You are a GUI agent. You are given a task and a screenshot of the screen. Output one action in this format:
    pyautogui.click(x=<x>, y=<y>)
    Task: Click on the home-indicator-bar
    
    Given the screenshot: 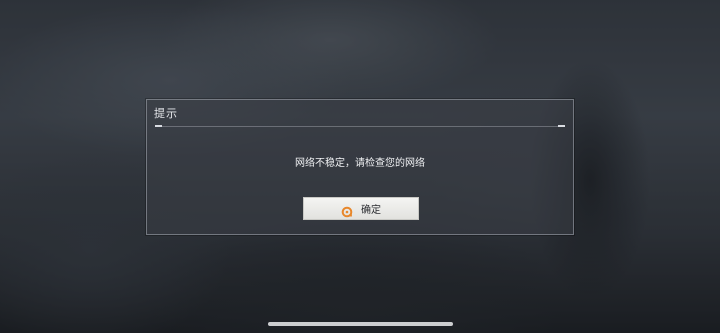 What is the action you would take?
    pyautogui.click(x=360, y=324)
    